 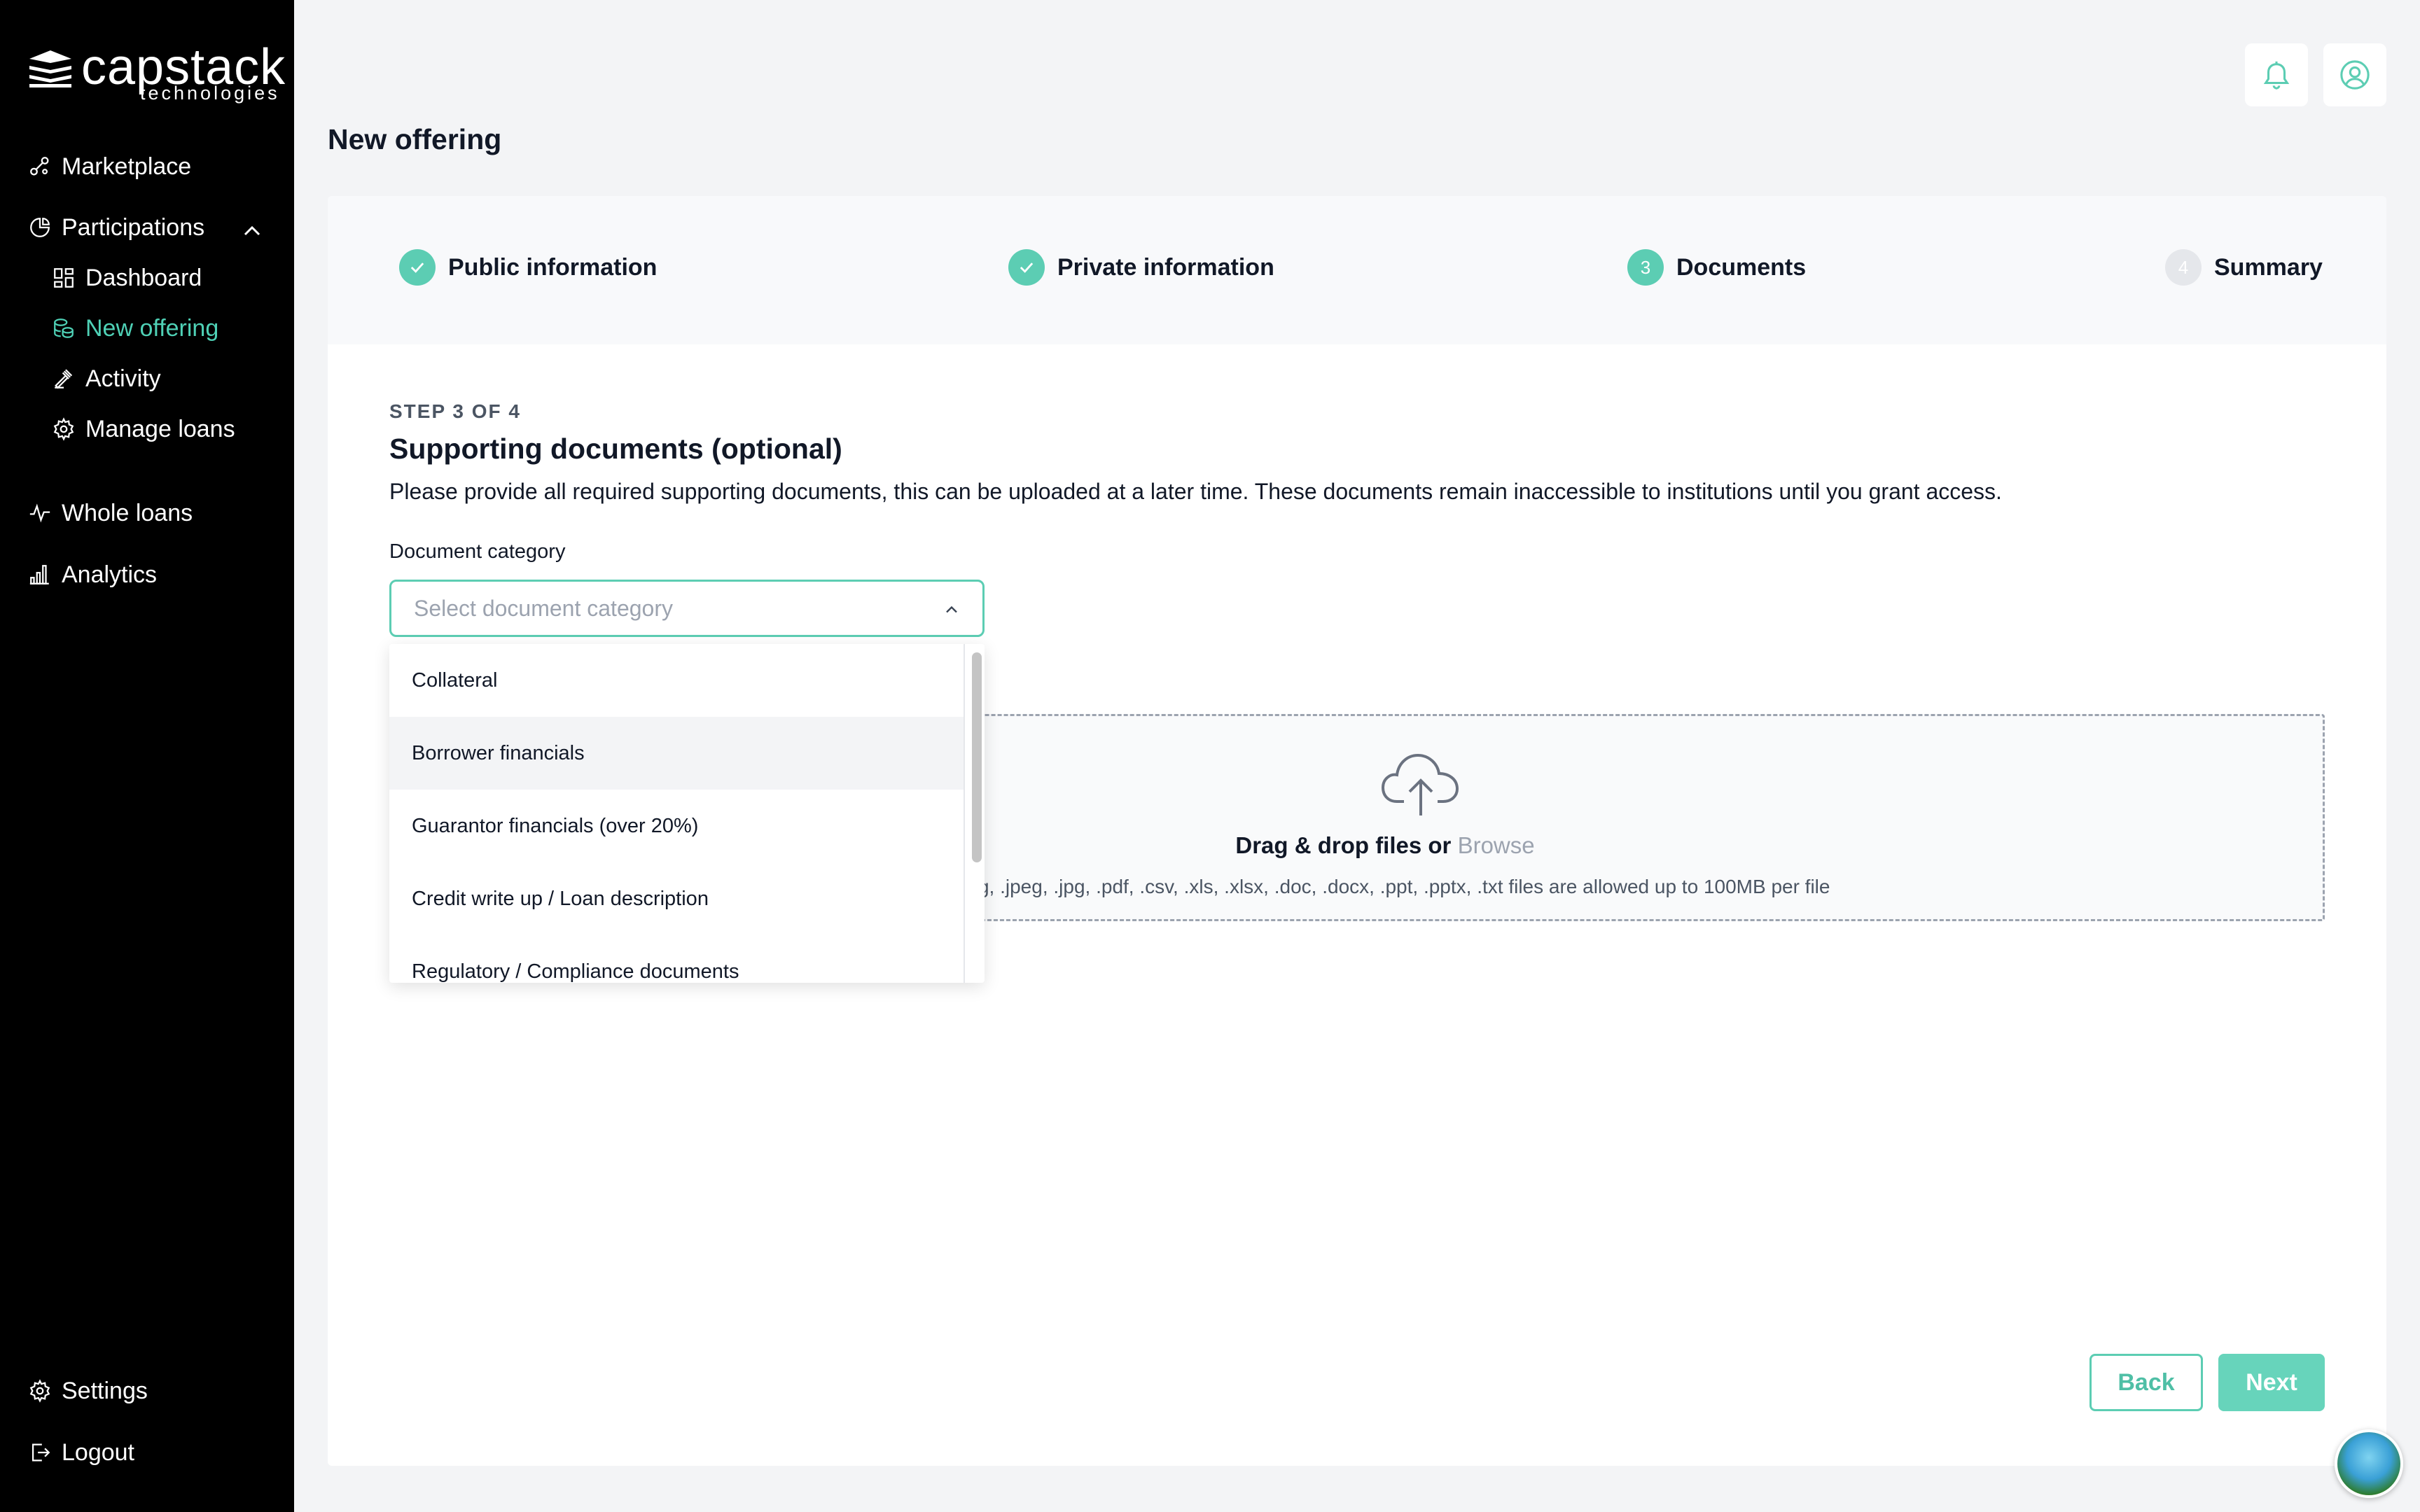 What do you see at coordinates (676, 753) in the screenshot?
I see `option-borrower-financials: Borrower financials` at bounding box center [676, 753].